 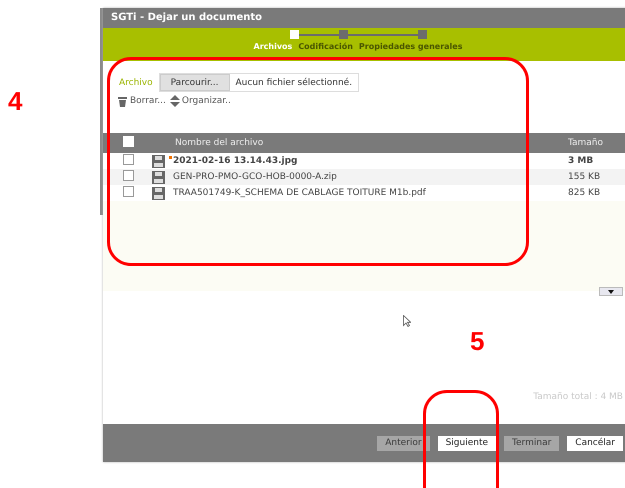 What do you see at coordinates (586, 143) in the screenshot?
I see `column-header: Tamaño` at bounding box center [586, 143].